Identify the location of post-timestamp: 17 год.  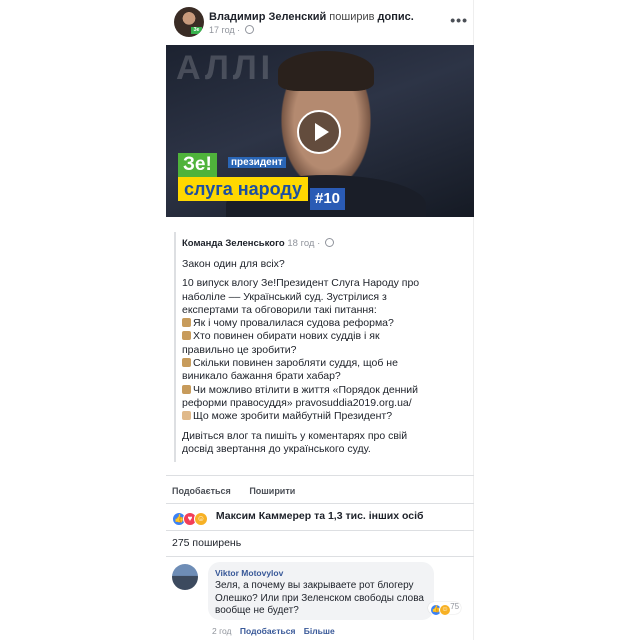
(222, 30).